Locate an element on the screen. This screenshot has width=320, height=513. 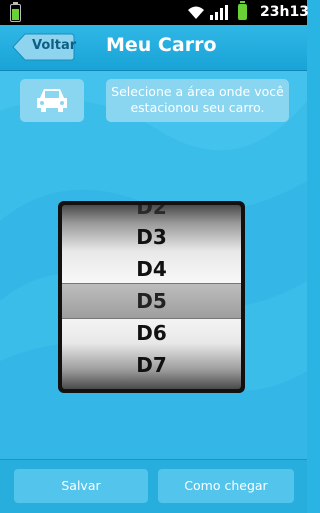
directions-button: Como chegar is located at coordinates (226, 486).